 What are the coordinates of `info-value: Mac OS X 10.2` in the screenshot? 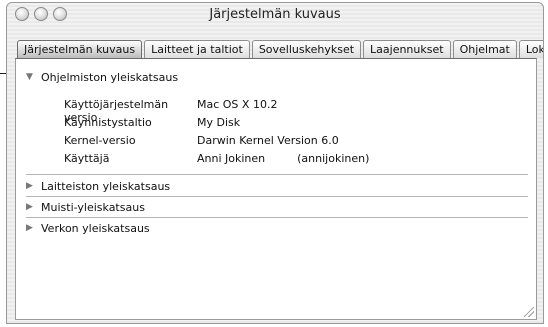 It's located at (237, 104).